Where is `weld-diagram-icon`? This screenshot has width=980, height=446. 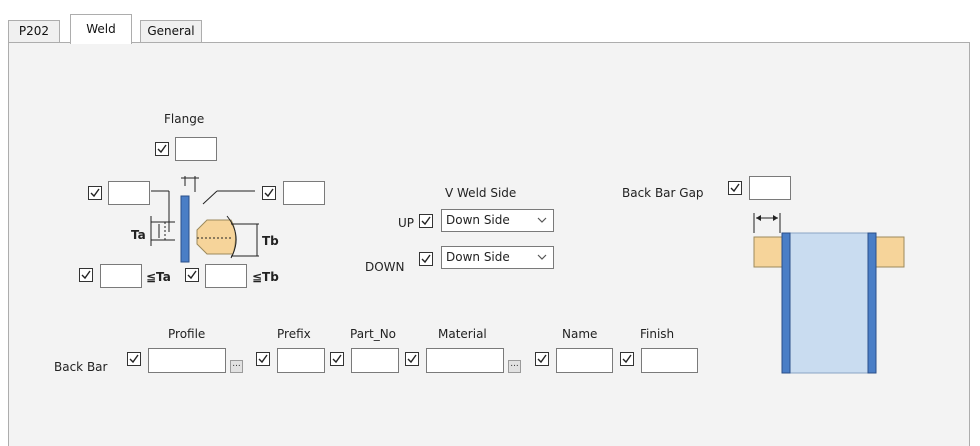 weld-diagram-icon is located at coordinates (204, 219).